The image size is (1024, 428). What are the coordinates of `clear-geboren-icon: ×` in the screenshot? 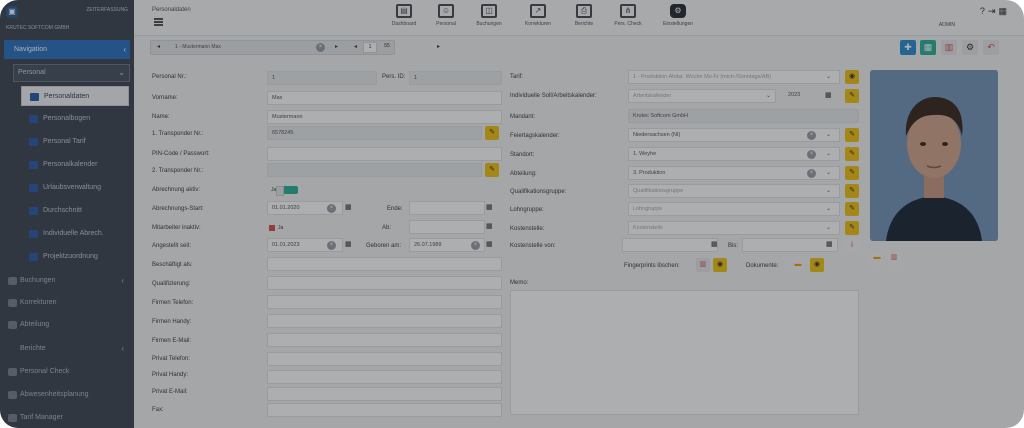 It's located at (475, 245).